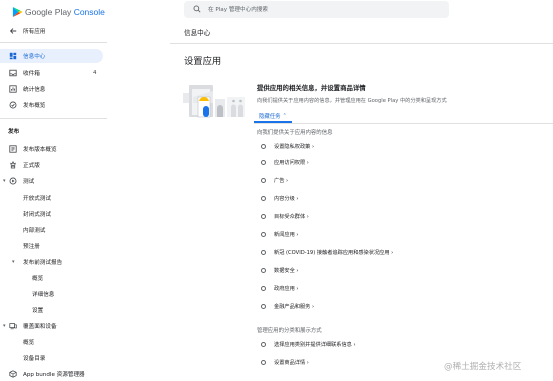 The image size is (553, 381). Describe the element at coordinates (12, 149) in the screenshot. I see `releases-icon` at that location.